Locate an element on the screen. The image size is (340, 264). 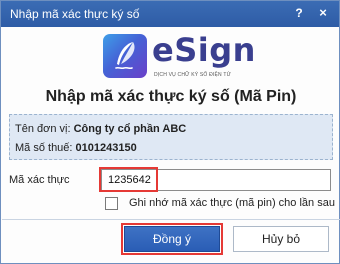
remember-label: Ghi nhớ mã xác thực (mã pin) cho lần sau is located at coordinates (232, 203).